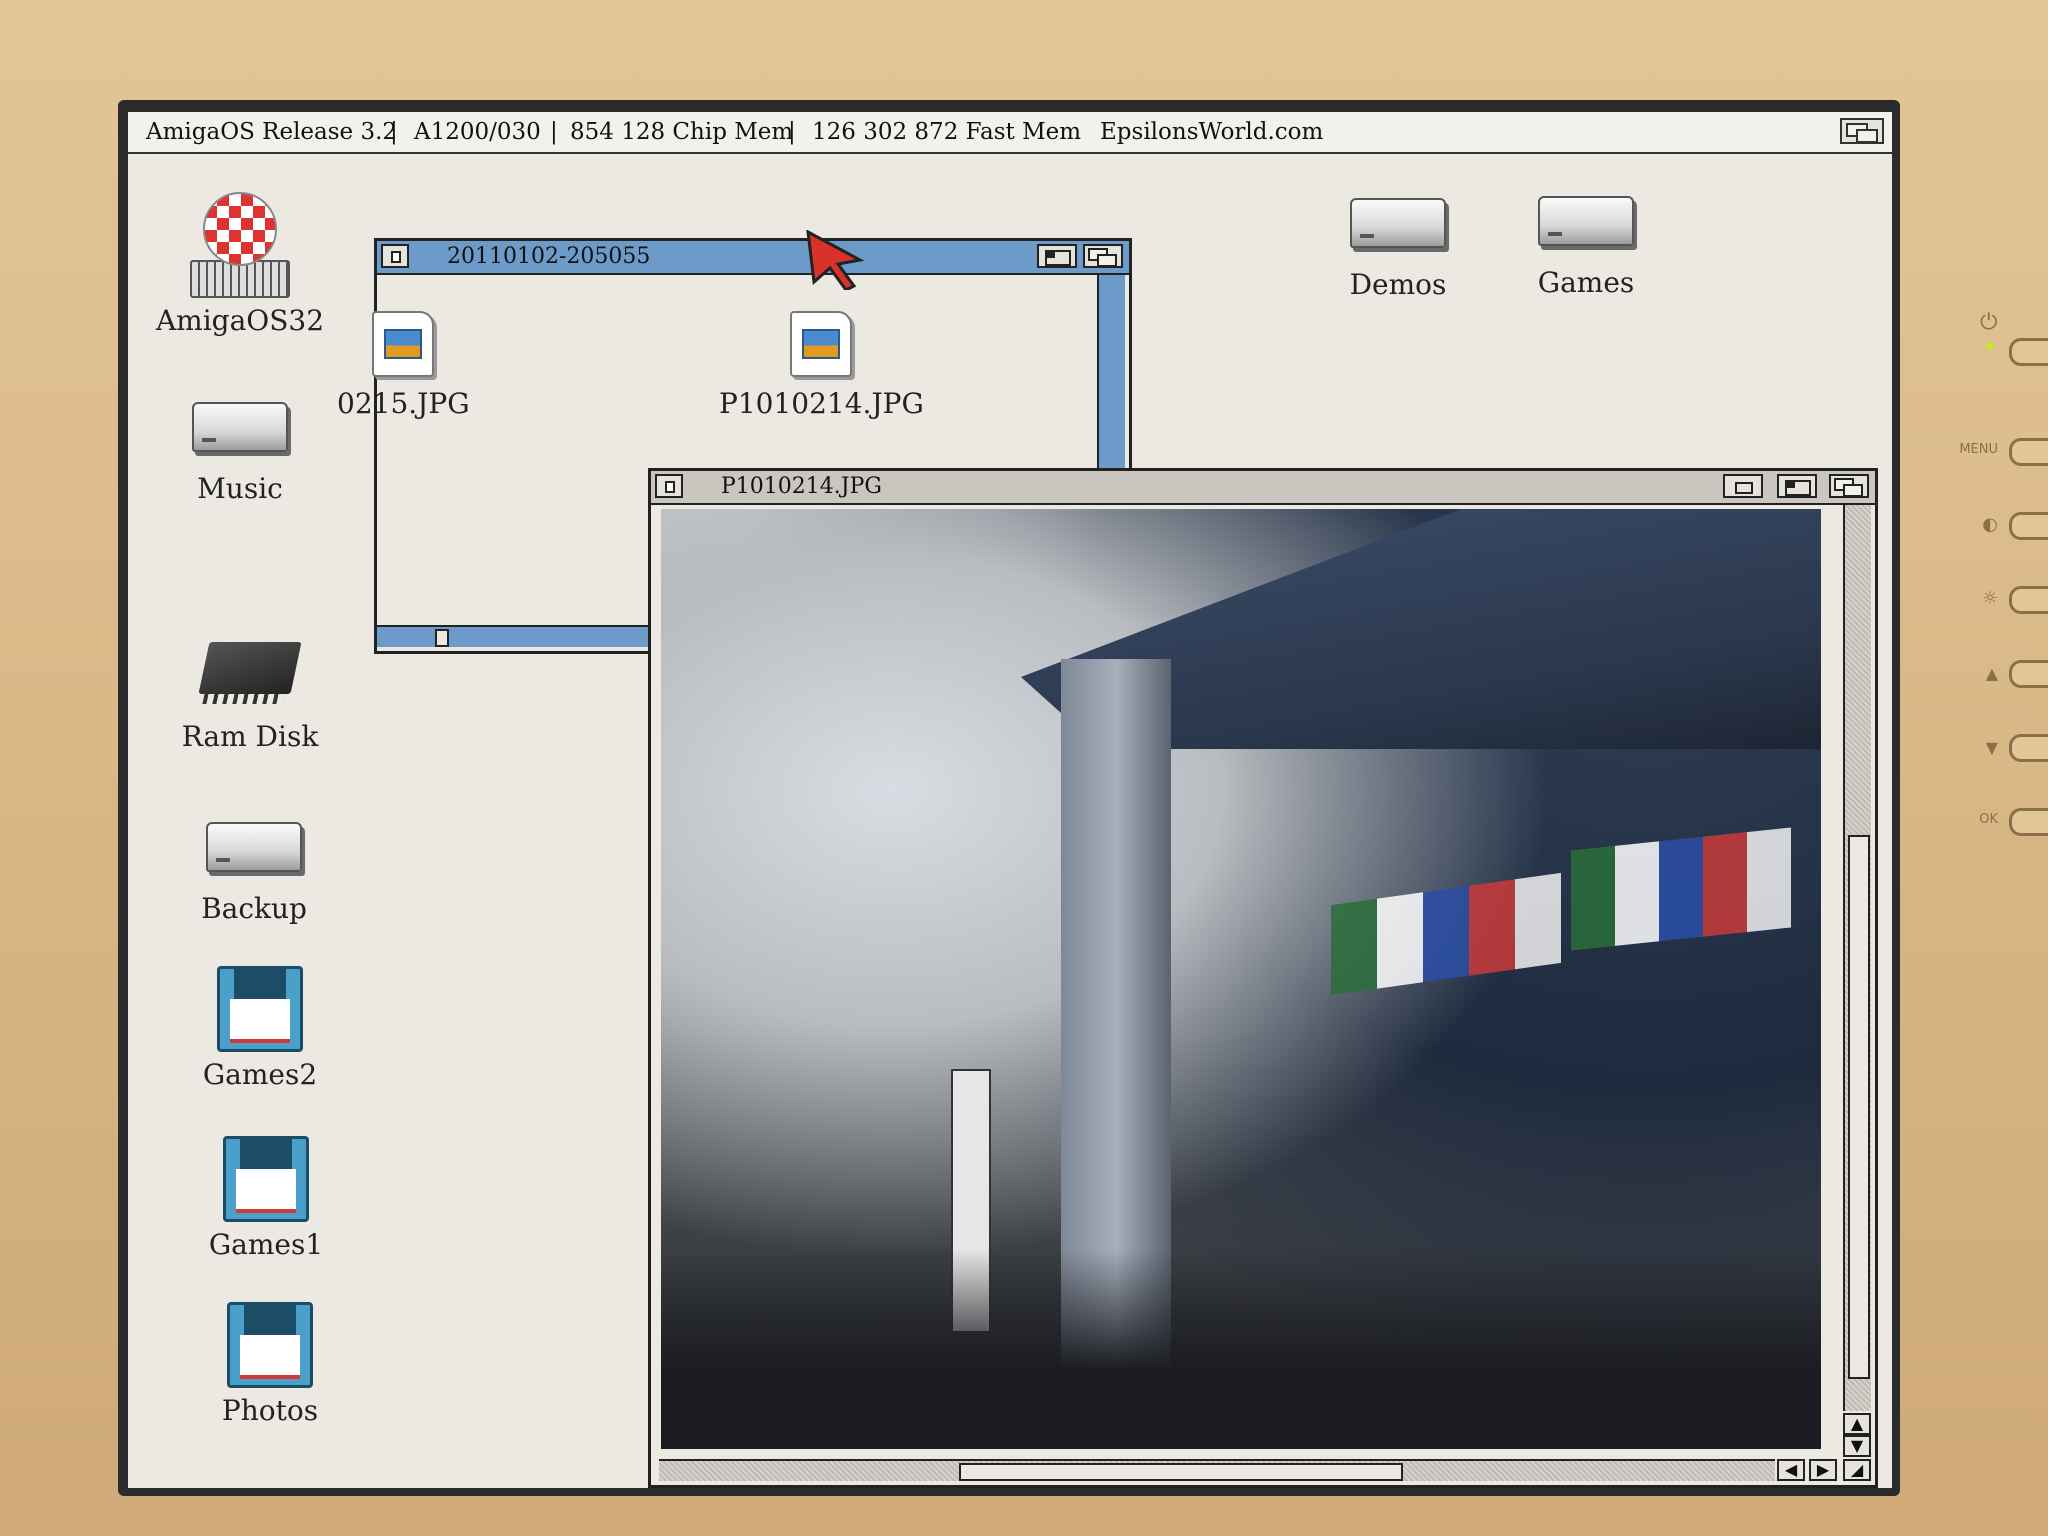 This screenshot has width=2048, height=1536. I want to click on icon-label: Demos, so click(1398, 284).